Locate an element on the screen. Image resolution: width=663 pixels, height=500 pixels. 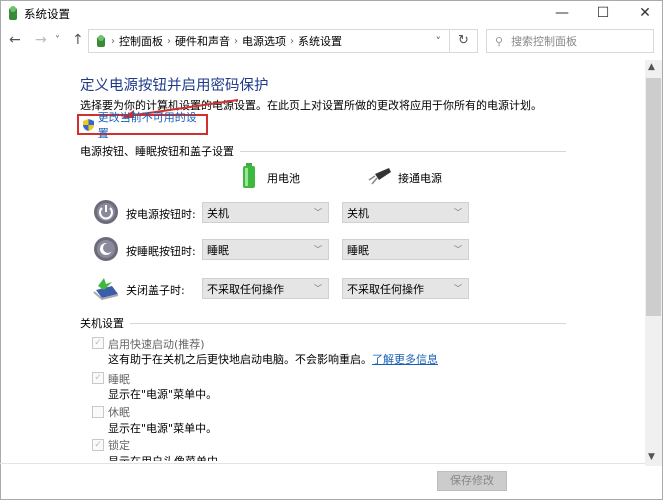
close-lid-label: 关闭盖子时: is located at coordinates (155, 290).